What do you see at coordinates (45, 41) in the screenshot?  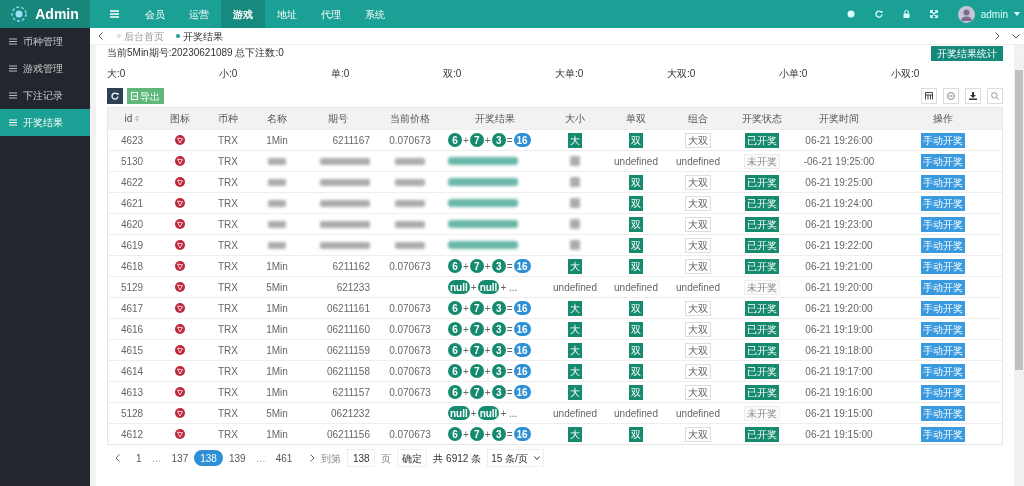 I see `sidebar-item: 币种管理` at bounding box center [45, 41].